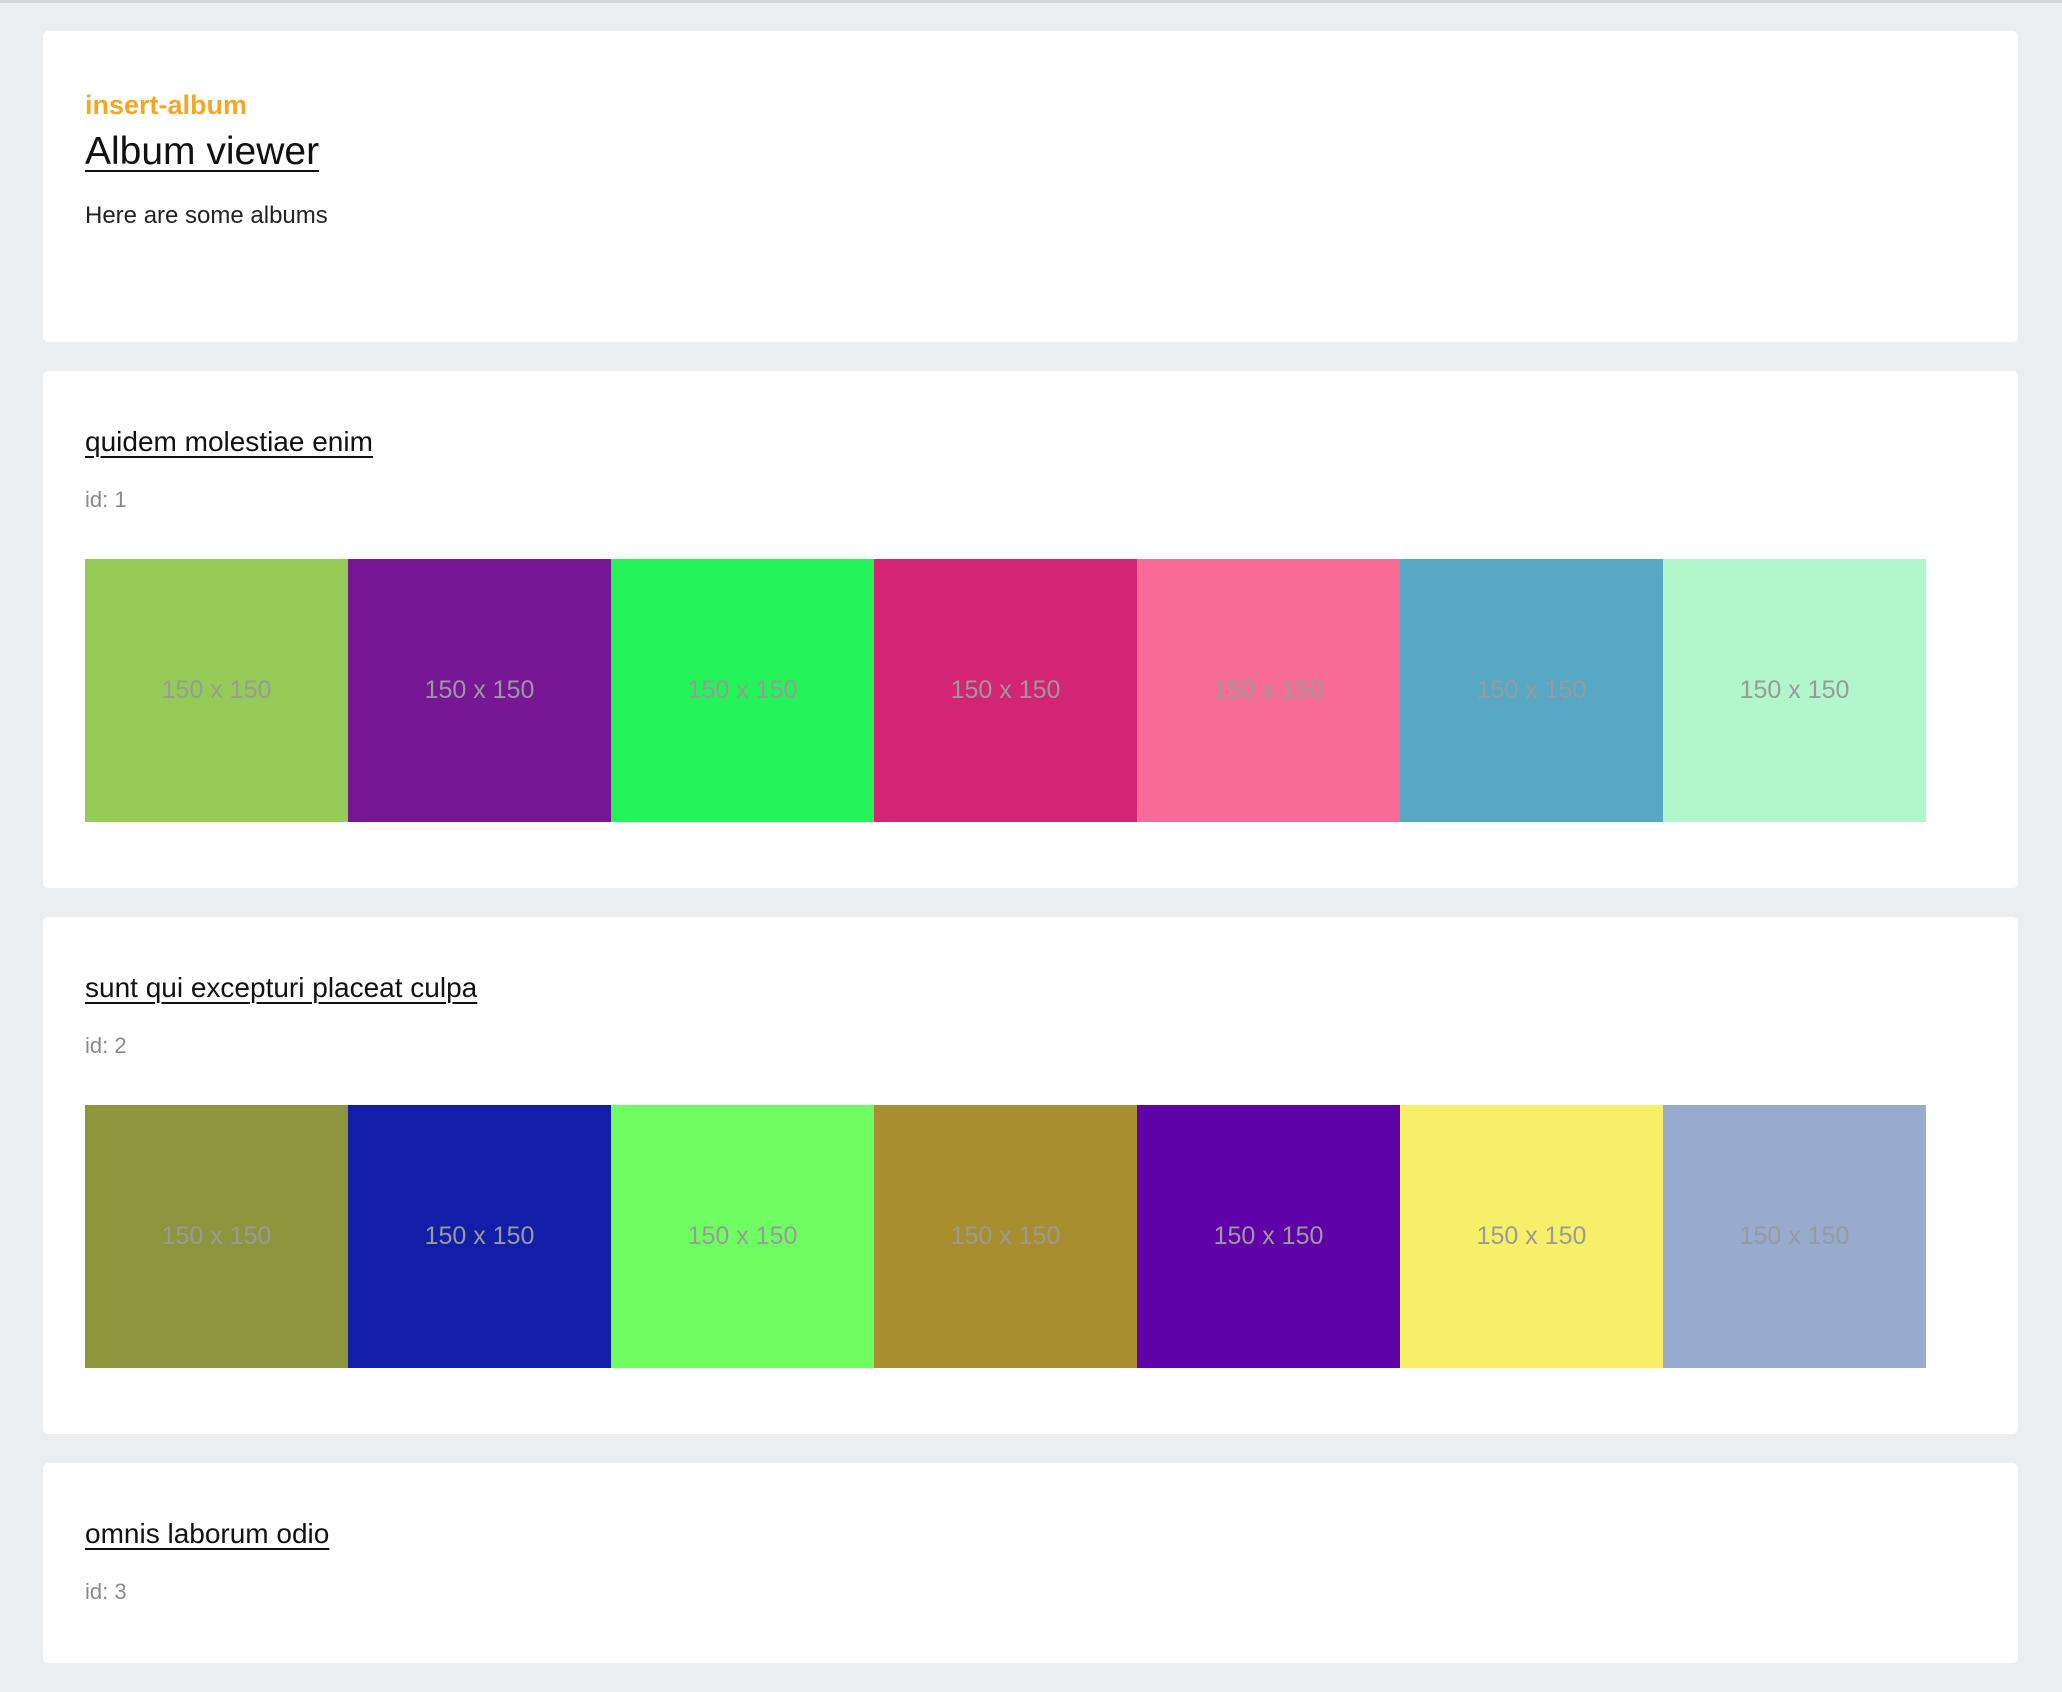 The width and height of the screenshot is (2062, 1692). Describe the element at coordinates (106, 1045) in the screenshot. I see `album-id: id: 2` at that location.